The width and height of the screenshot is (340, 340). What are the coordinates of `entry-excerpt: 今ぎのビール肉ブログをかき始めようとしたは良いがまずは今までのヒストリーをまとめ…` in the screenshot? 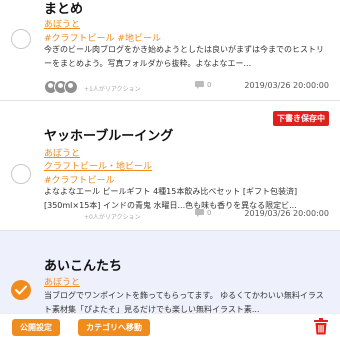 It's located at (184, 56).